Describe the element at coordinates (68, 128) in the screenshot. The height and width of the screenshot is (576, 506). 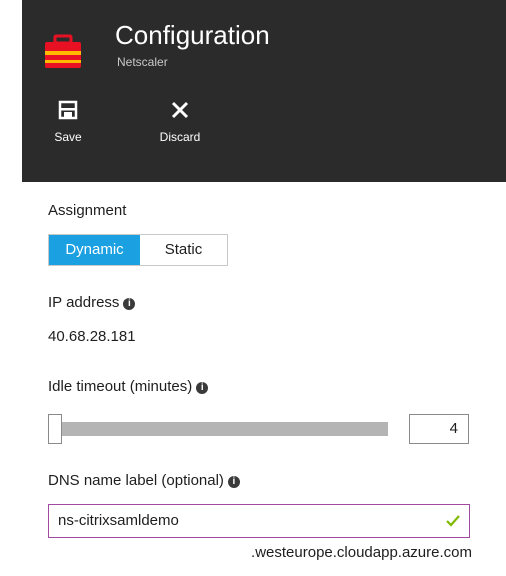
I see `save-button: Save` at that location.